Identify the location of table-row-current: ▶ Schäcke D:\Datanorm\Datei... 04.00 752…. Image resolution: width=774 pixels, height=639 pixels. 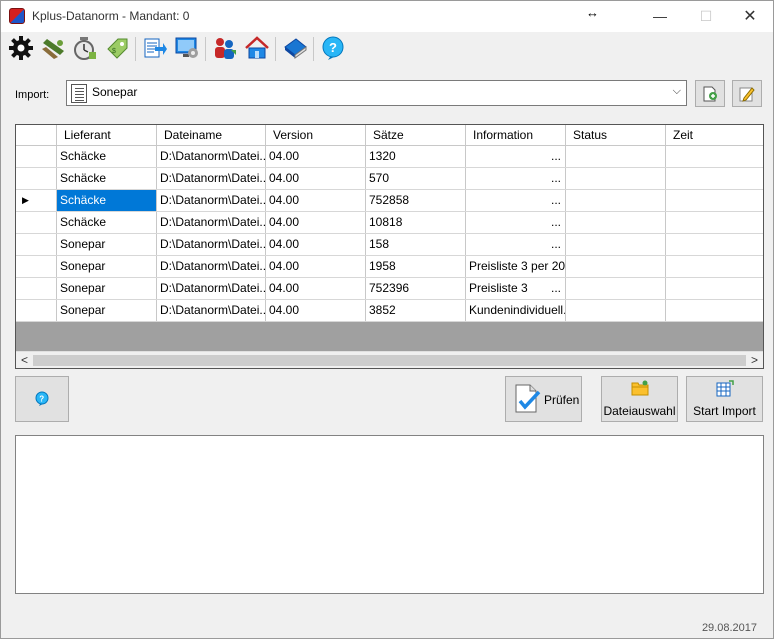
(389, 201).